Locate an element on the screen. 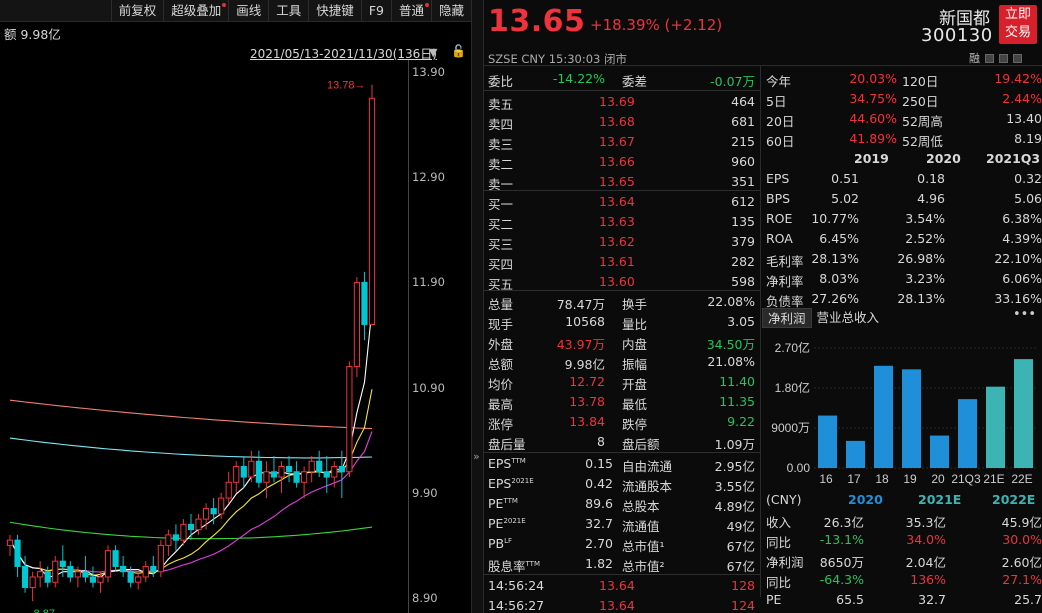  ask-price: 13.68 is located at coordinates (617, 121).